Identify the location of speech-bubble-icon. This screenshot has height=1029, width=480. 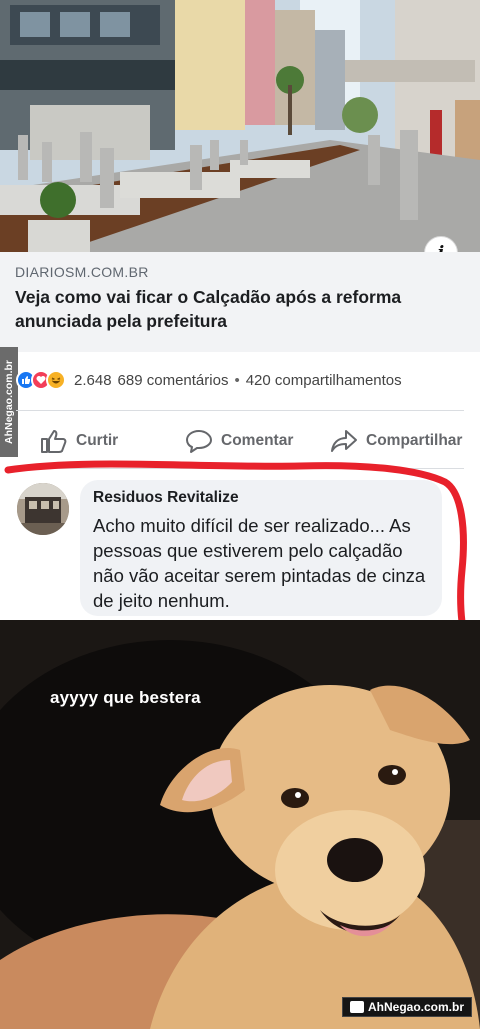
(199, 441).